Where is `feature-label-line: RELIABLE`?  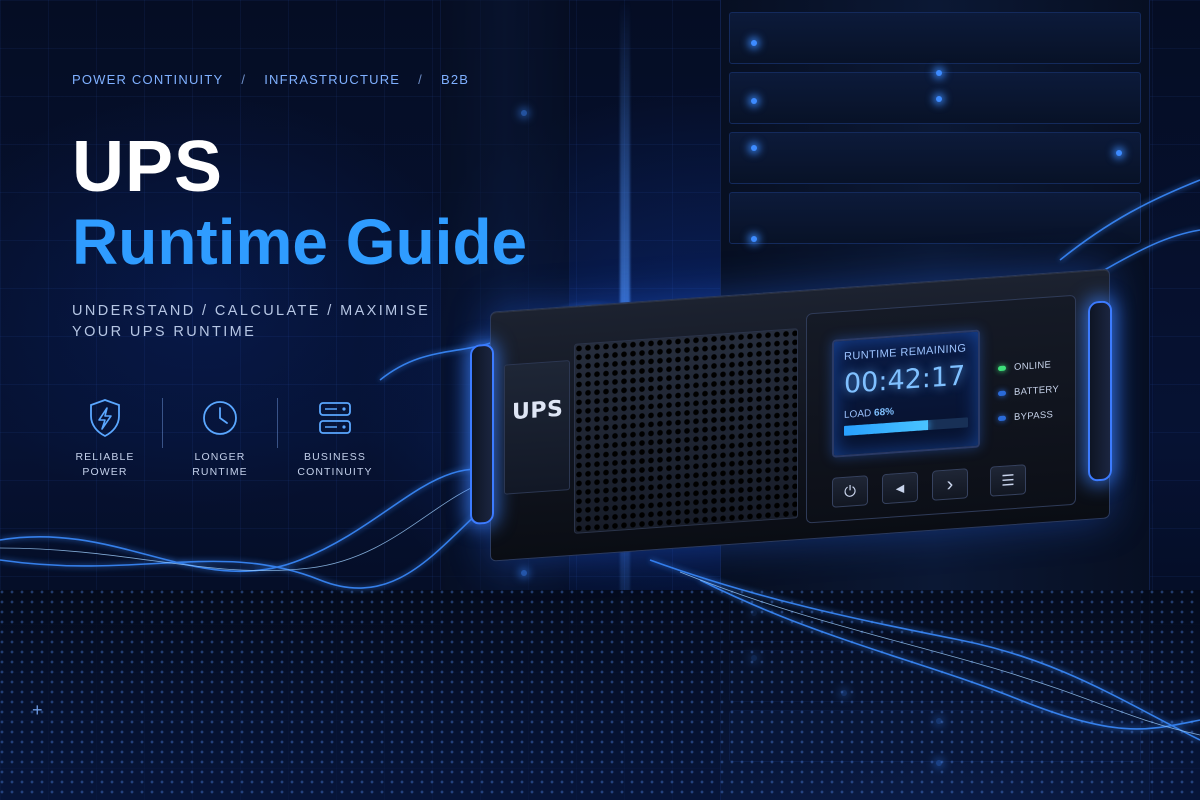
feature-label-line: RELIABLE is located at coordinates (105, 457).